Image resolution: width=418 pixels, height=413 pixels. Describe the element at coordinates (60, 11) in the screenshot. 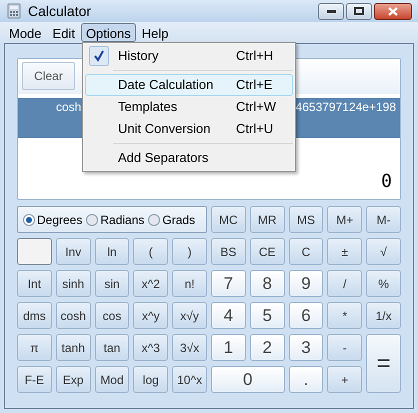

I see `window-title: Calculator` at that location.